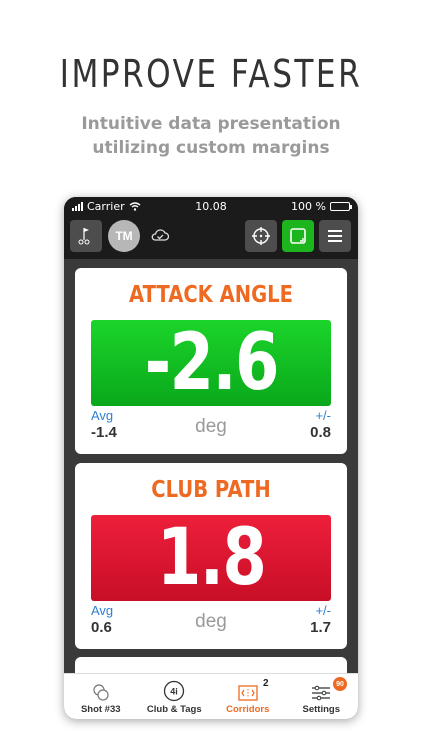  I want to click on tab-label: Corridors, so click(248, 709).